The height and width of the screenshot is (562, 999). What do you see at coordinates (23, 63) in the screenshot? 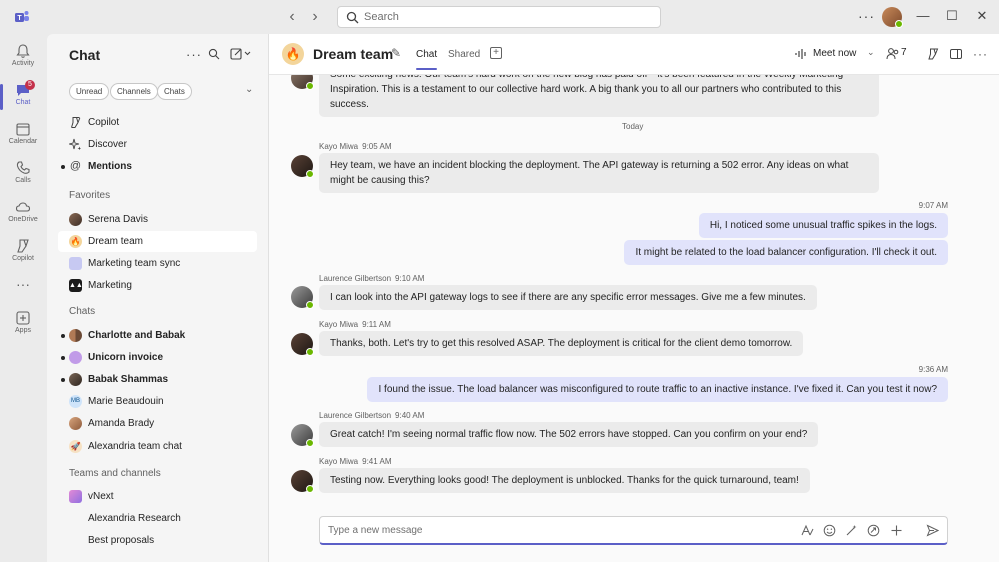
I see `rail-label: Activity` at bounding box center [23, 63].